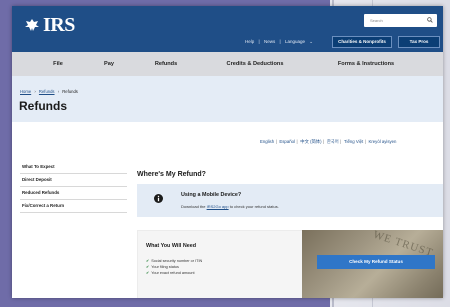 The width and height of the screenshot is (450, 307). Describe the element at coordinates (177, 261) in the screenshot. I see `requirement-text: Social security number or ITIN` at that location.